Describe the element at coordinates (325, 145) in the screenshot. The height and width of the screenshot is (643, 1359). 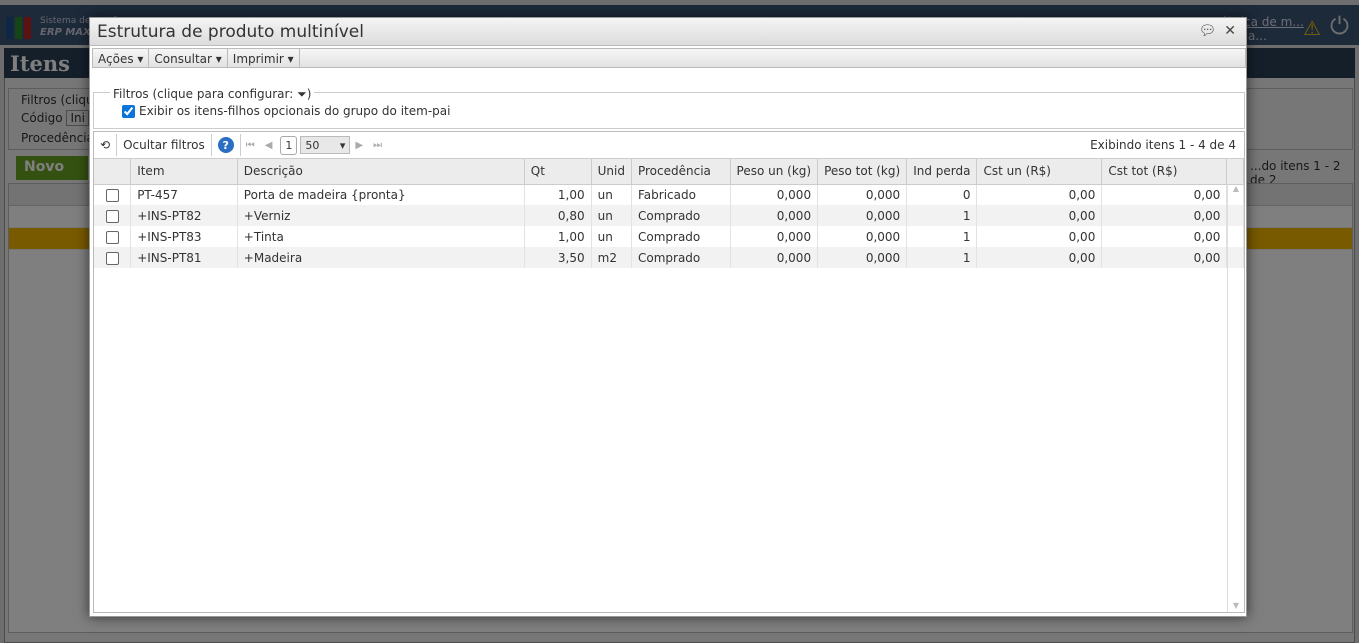
I see `page-size-select: 50 ▾` at that location.